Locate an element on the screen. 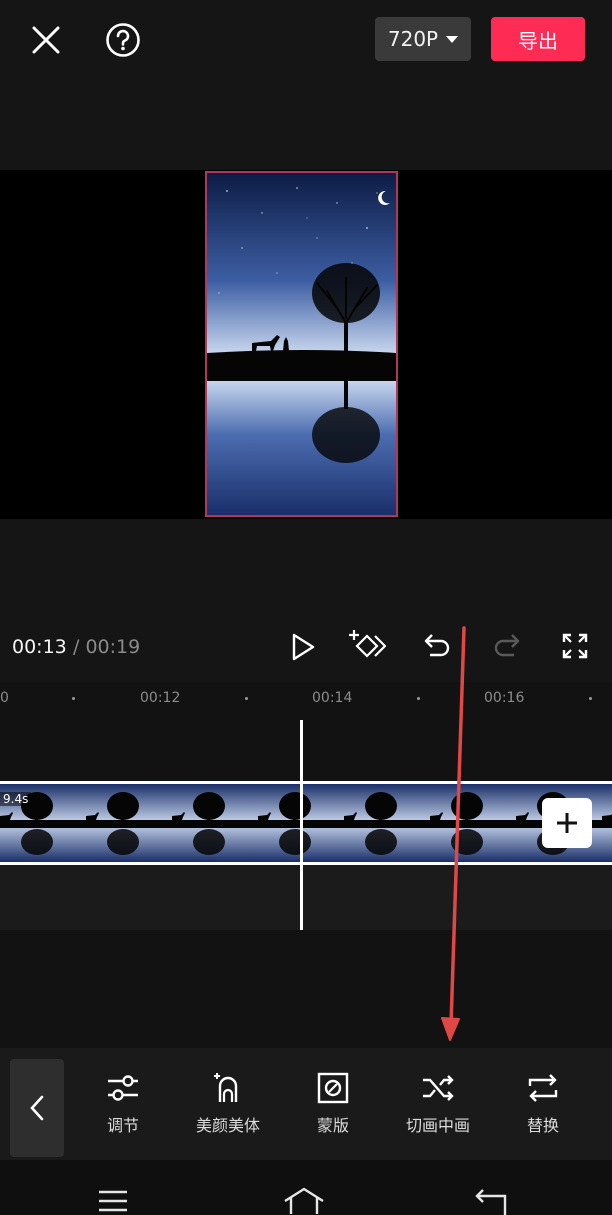 This screenshot has height=1215, width=612. tool-label: 替换 is located at coordinates (542, 1125).